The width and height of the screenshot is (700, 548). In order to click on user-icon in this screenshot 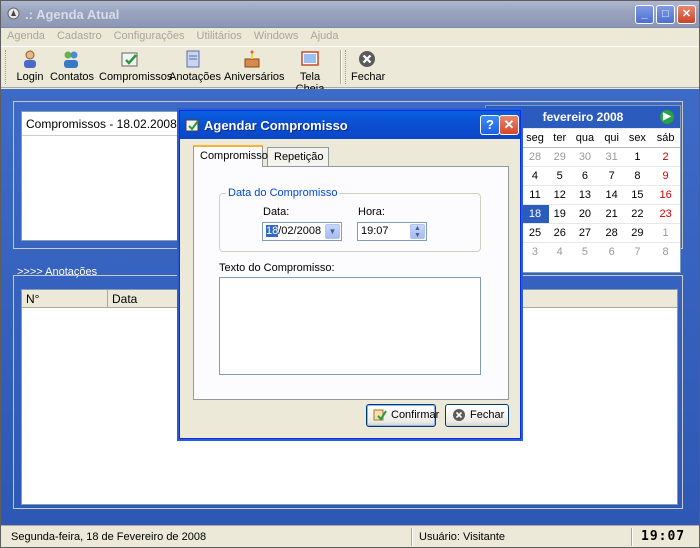, I will do `click(30, 59)`.